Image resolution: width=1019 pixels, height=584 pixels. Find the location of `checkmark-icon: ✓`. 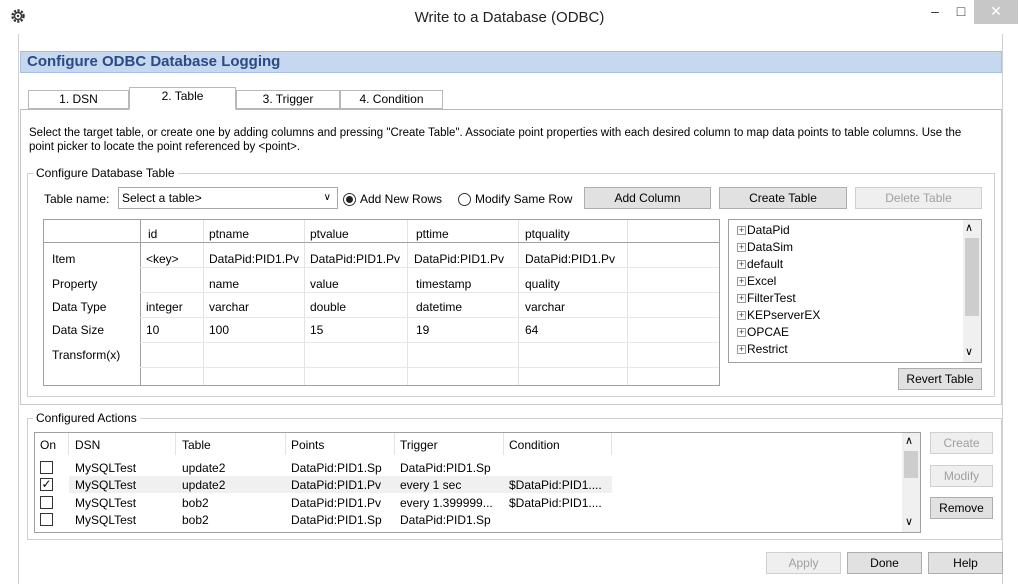

checkmark-icon: ✓ is located at coordinates (46, 484).